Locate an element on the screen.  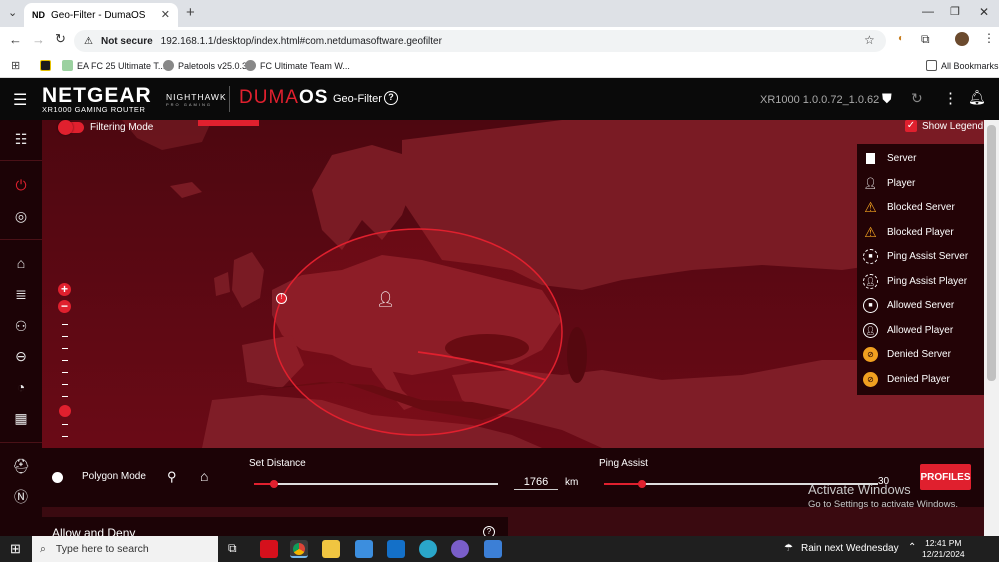
weather-widget: ☂ Rain next Wednesday is located at coordinates (841, 548).